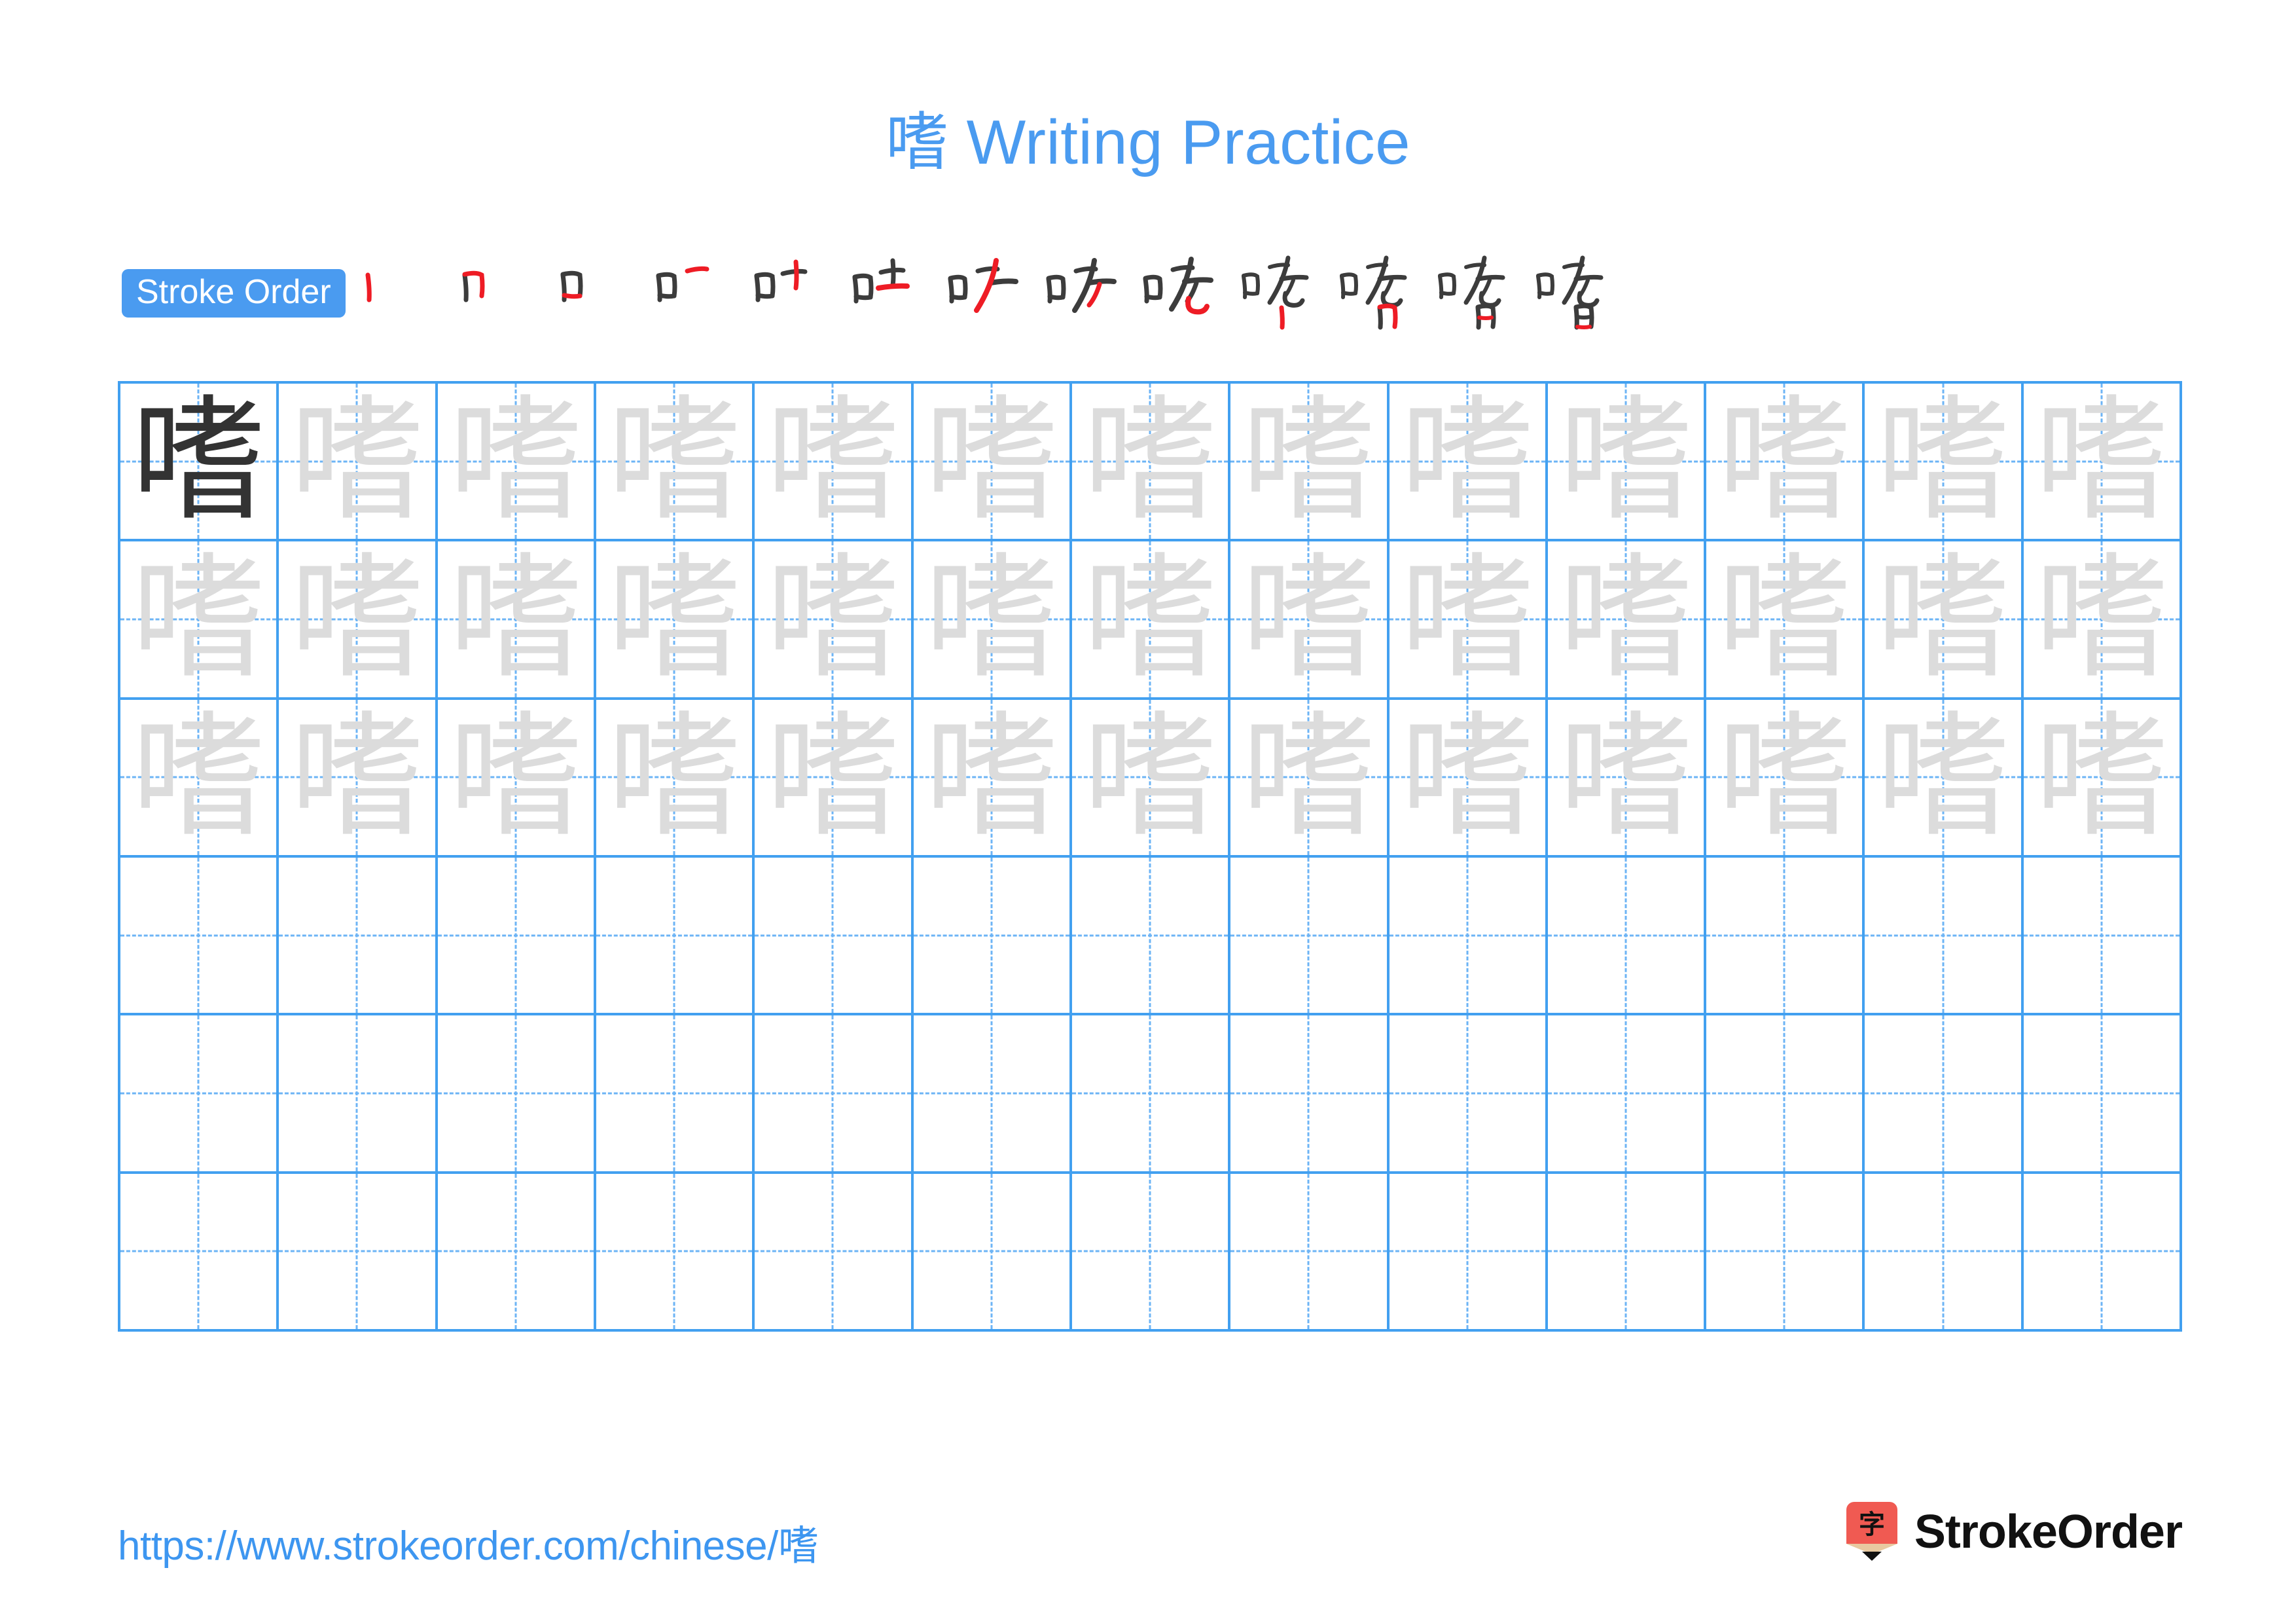  I want to click on page-title-character: 嗜, so click(917, 142).